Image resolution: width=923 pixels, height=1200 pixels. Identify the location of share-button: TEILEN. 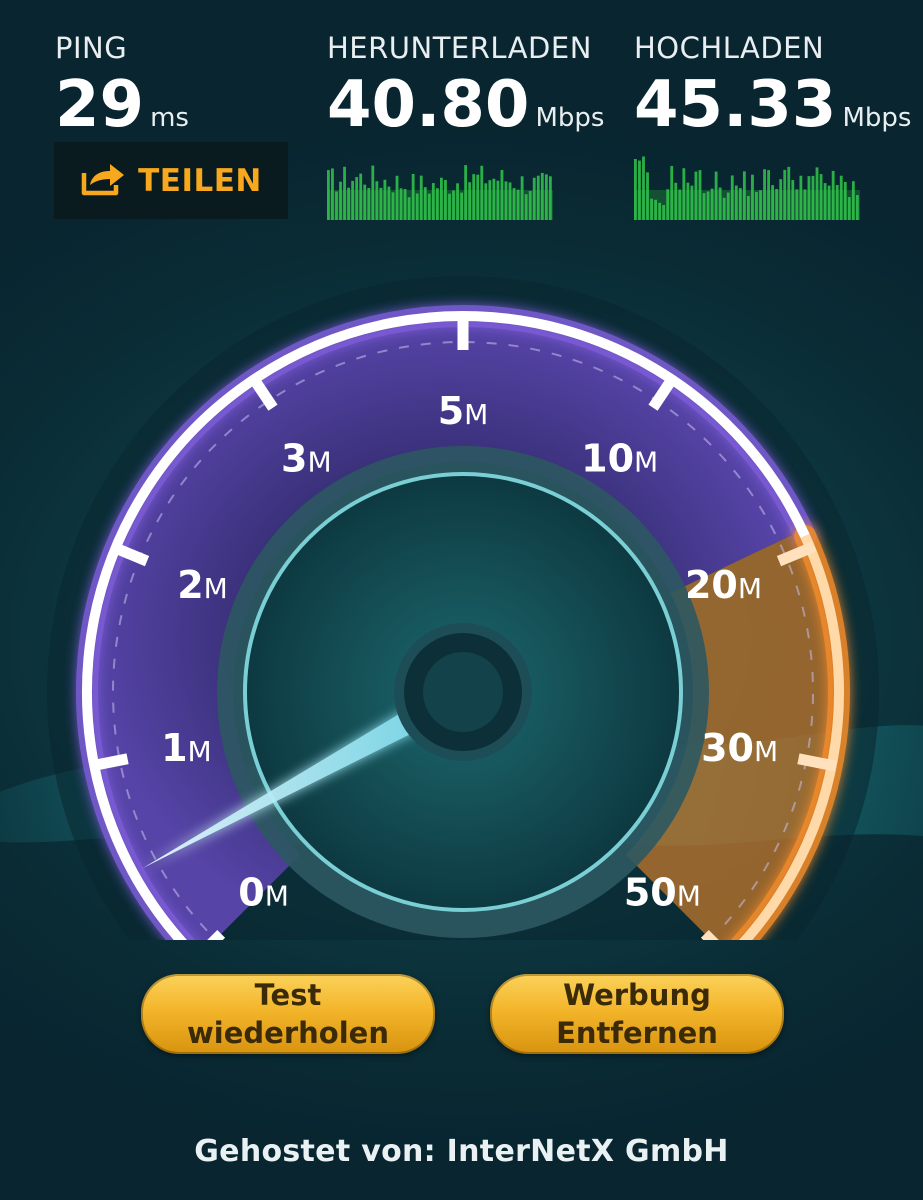
(171, 180).